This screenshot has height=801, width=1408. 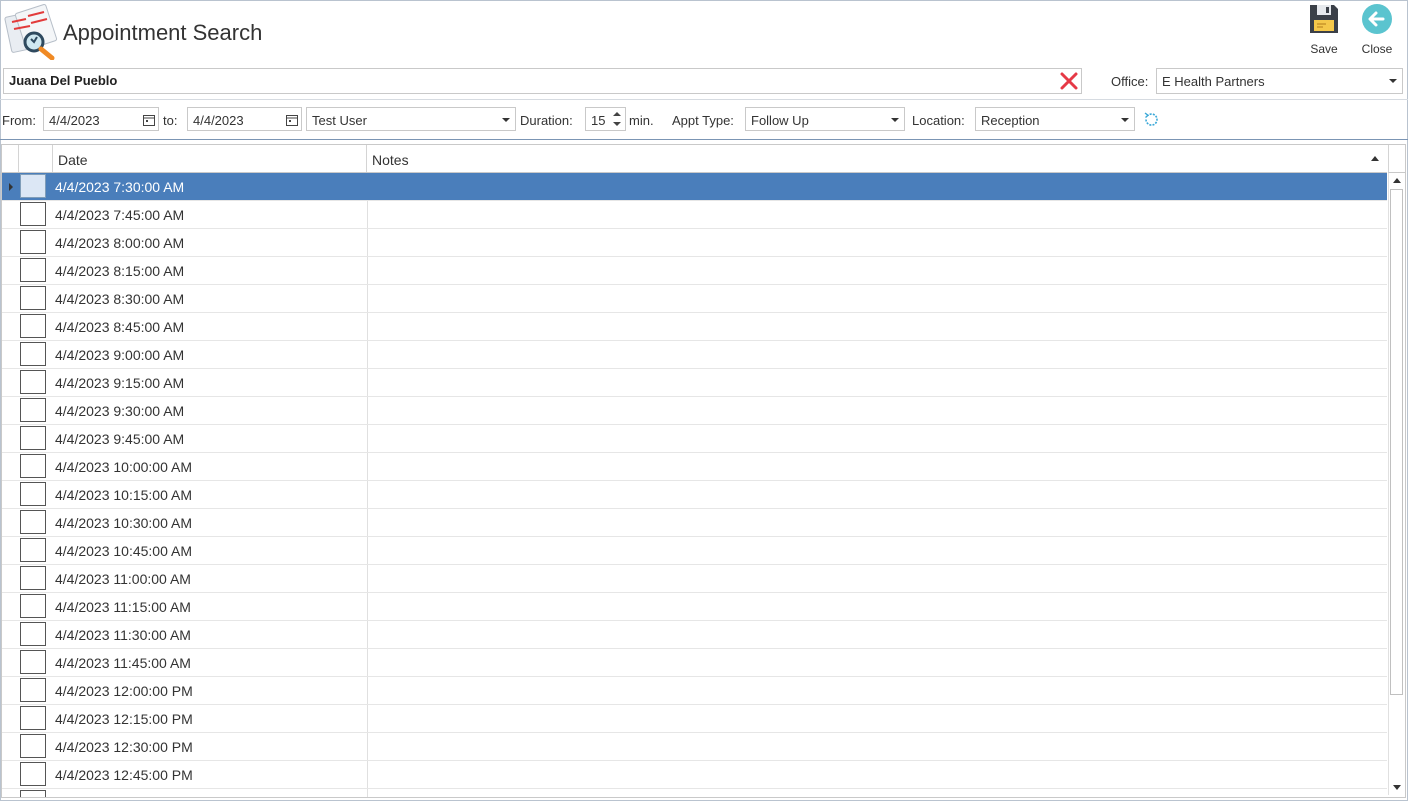 What do you see at coordinates (694, 467) in the screenshot?
I see `table-row: 4/4/2023 10:00:00 AM` at bounding box center [694, 467].